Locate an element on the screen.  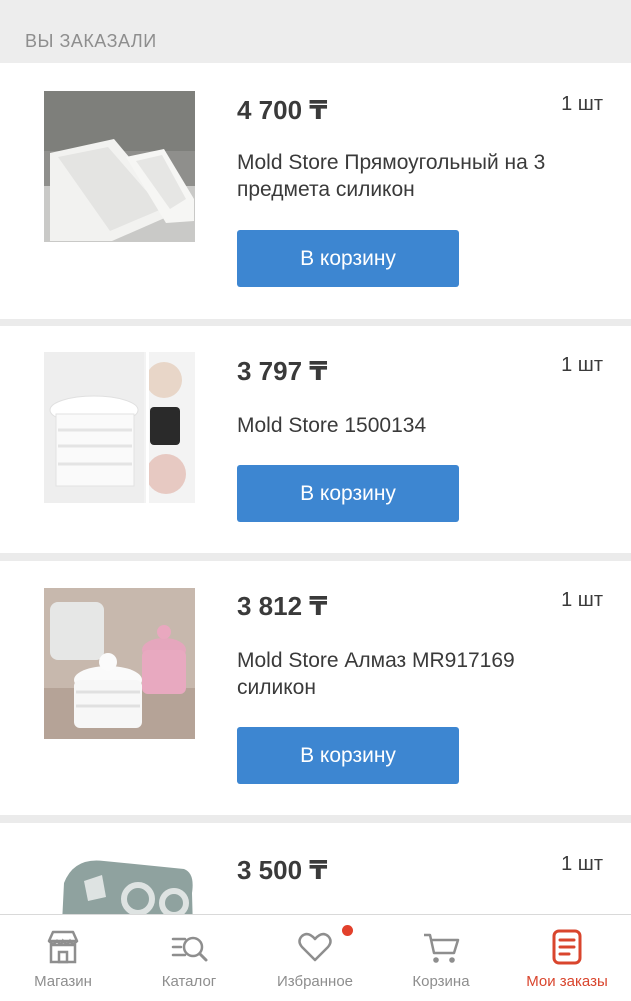
cart-icon is located at coordinates (441, 947).